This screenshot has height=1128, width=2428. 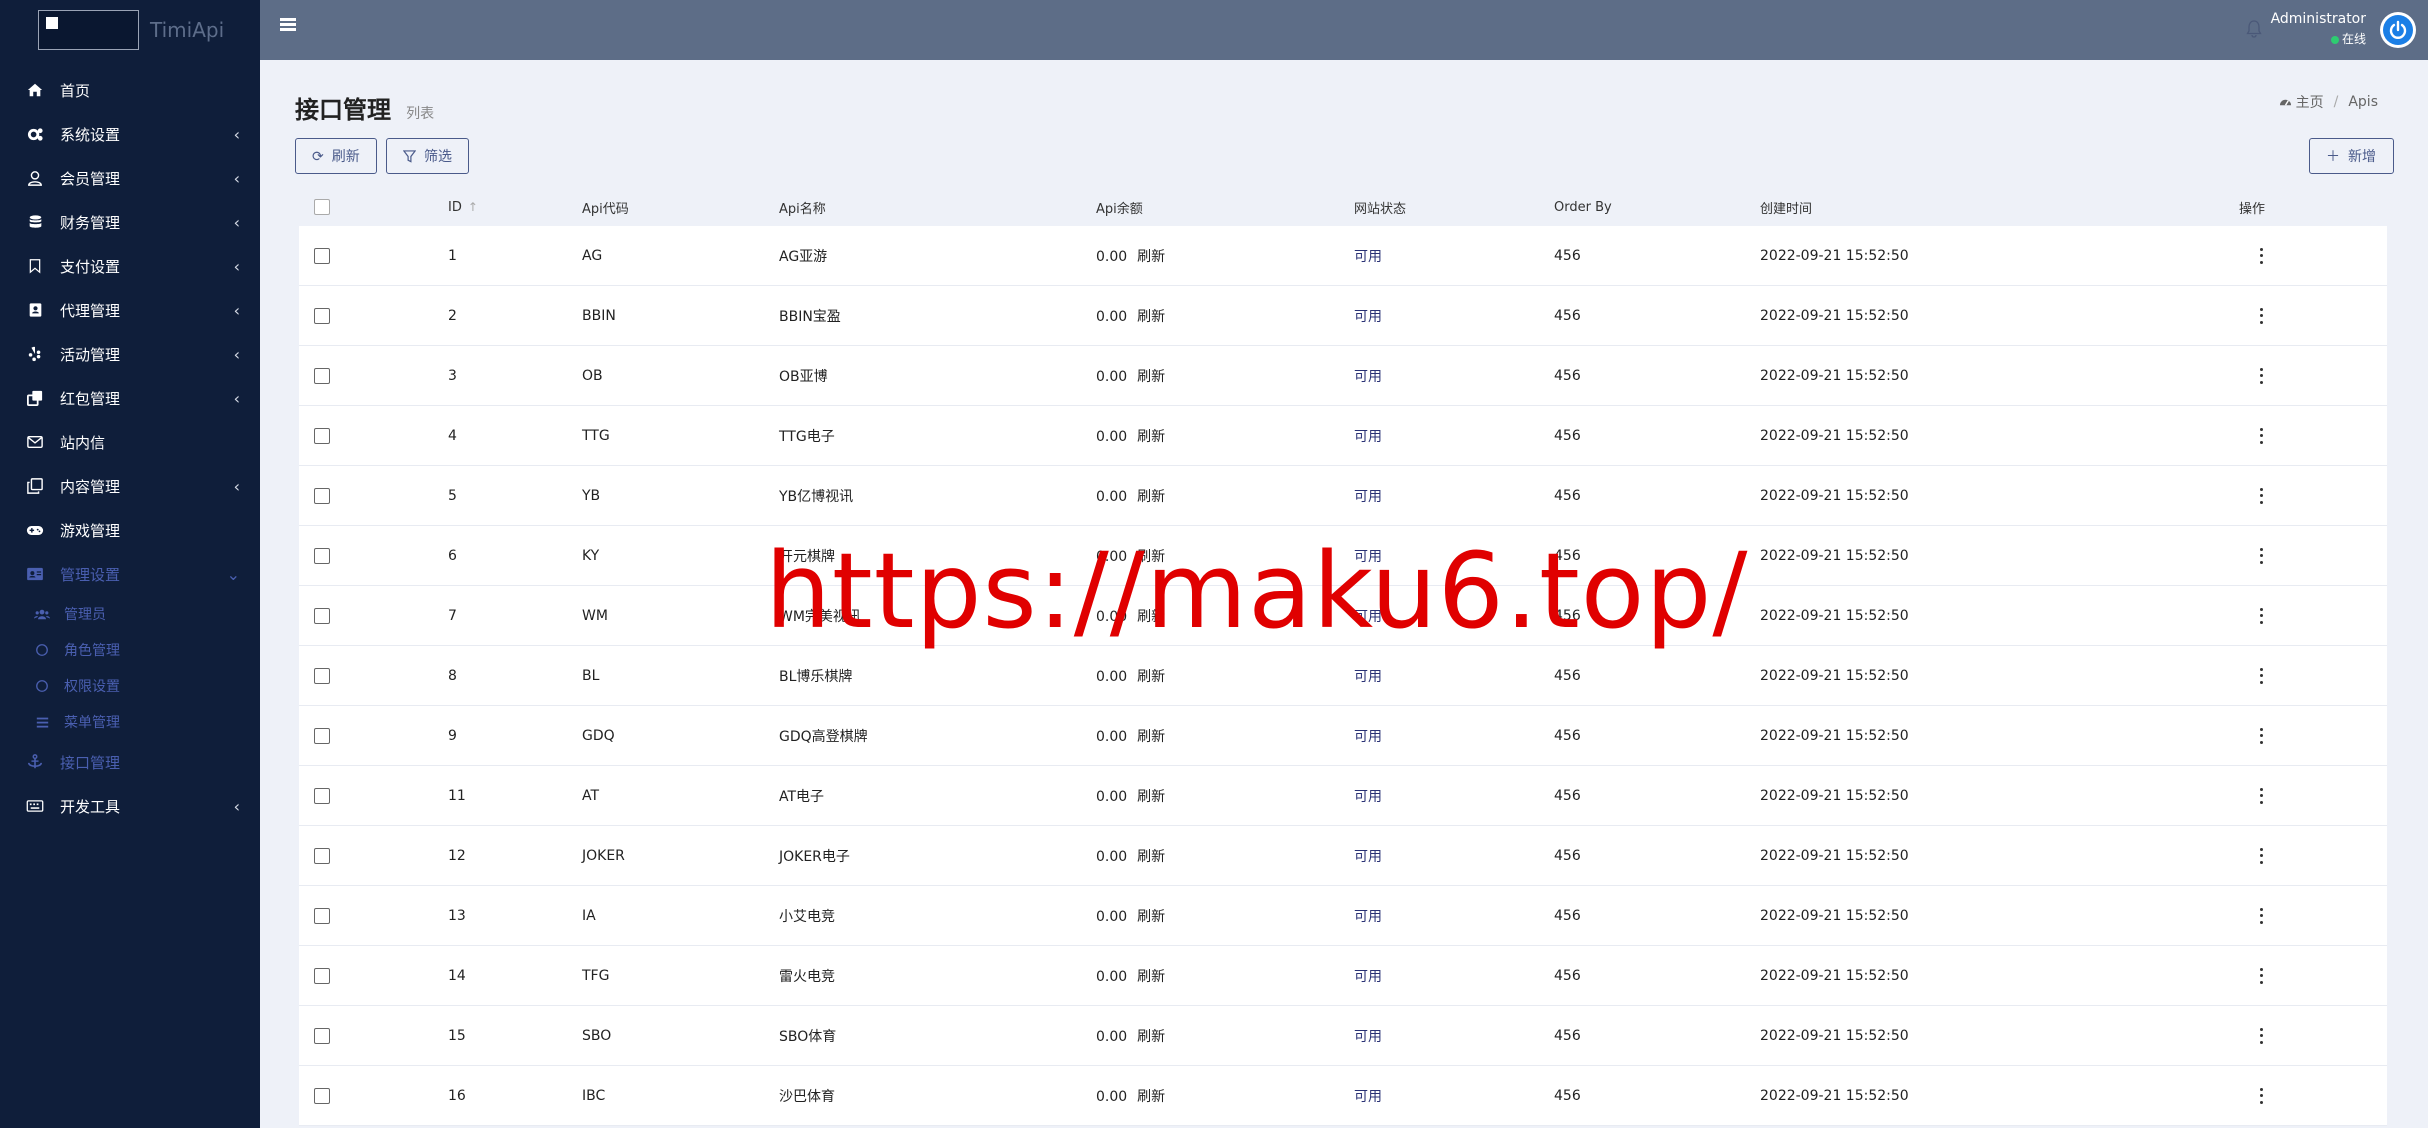 I want to click on sidebar-subitem: 管理员, so click(x=130, y=614).